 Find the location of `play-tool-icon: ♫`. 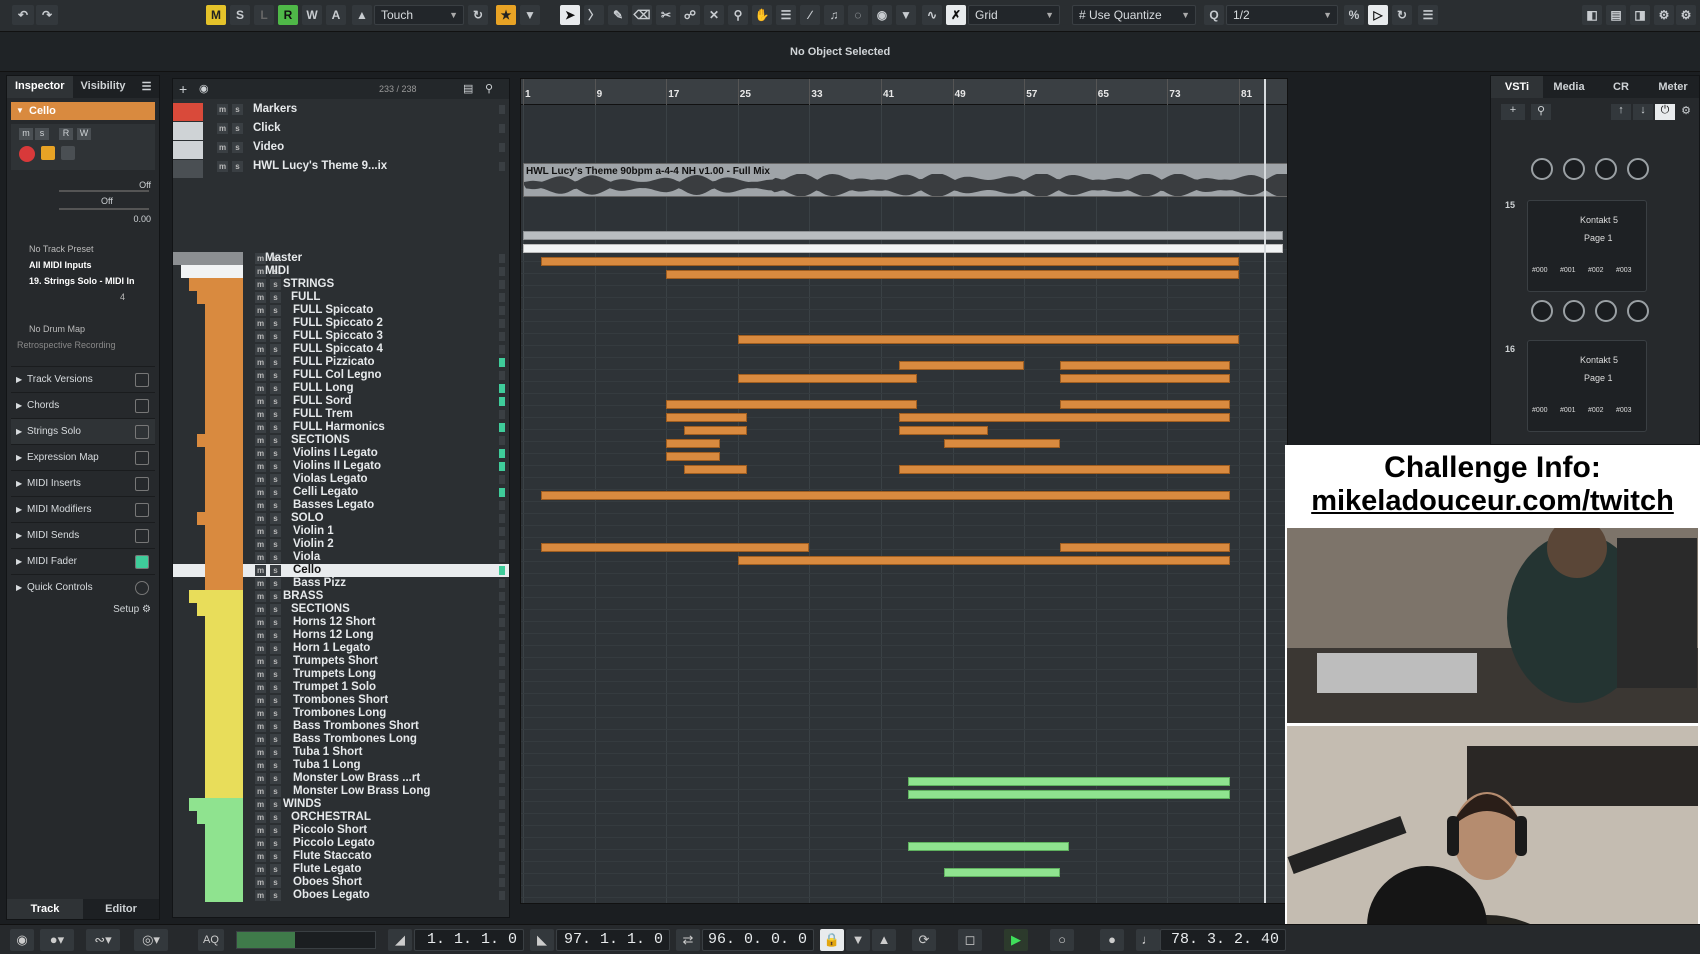

play-tool-icon: ♫ is located at coordinates (834, 15).